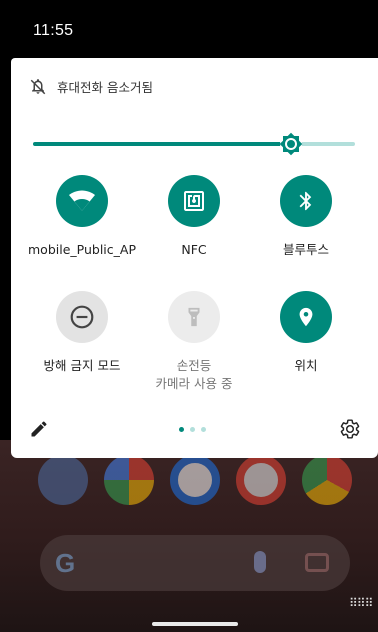 The image size is (378, 632). Describe the element at coordinates (189, 29) in the screenshot. I see `status-bar: 11:55` at that location.